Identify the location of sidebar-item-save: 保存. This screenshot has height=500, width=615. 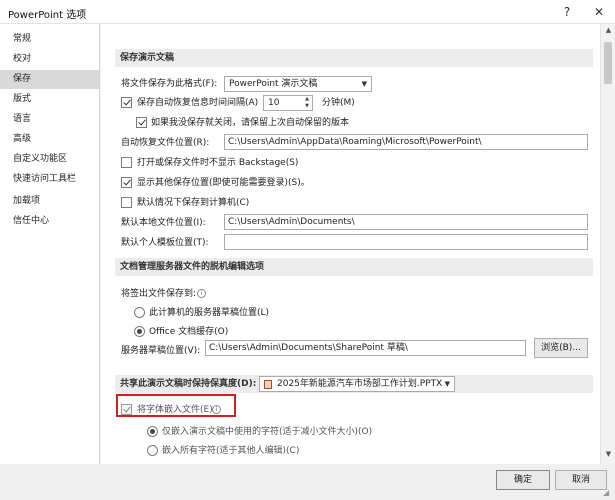
(49, 79).